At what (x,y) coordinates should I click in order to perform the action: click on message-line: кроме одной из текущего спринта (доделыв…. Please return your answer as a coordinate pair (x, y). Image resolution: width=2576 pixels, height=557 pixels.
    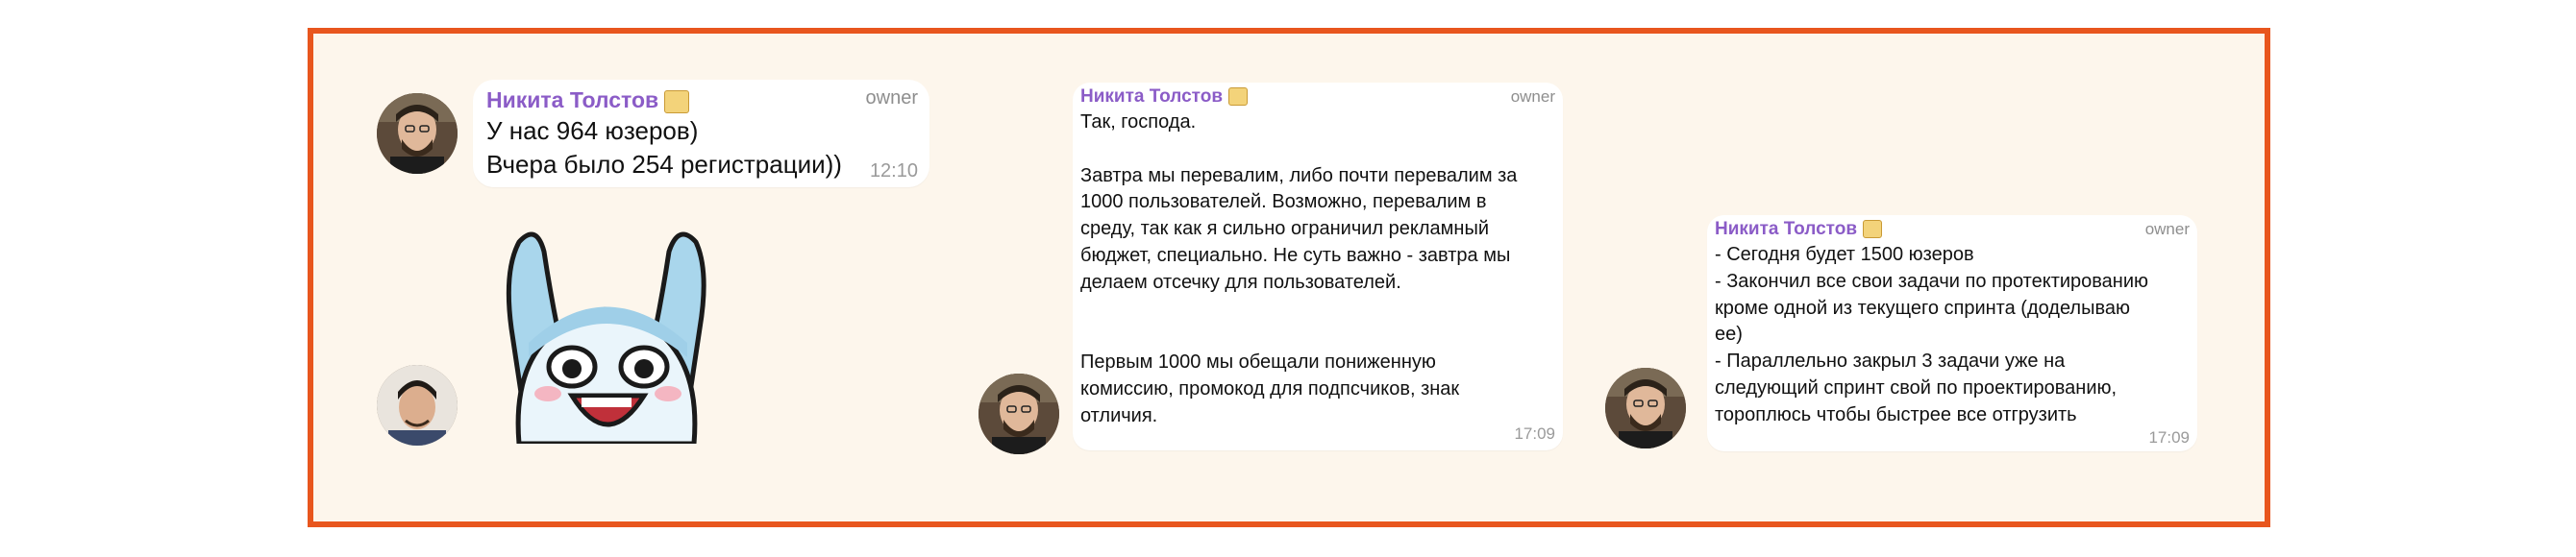
    Looking at the image, I should click on (1923, 308).